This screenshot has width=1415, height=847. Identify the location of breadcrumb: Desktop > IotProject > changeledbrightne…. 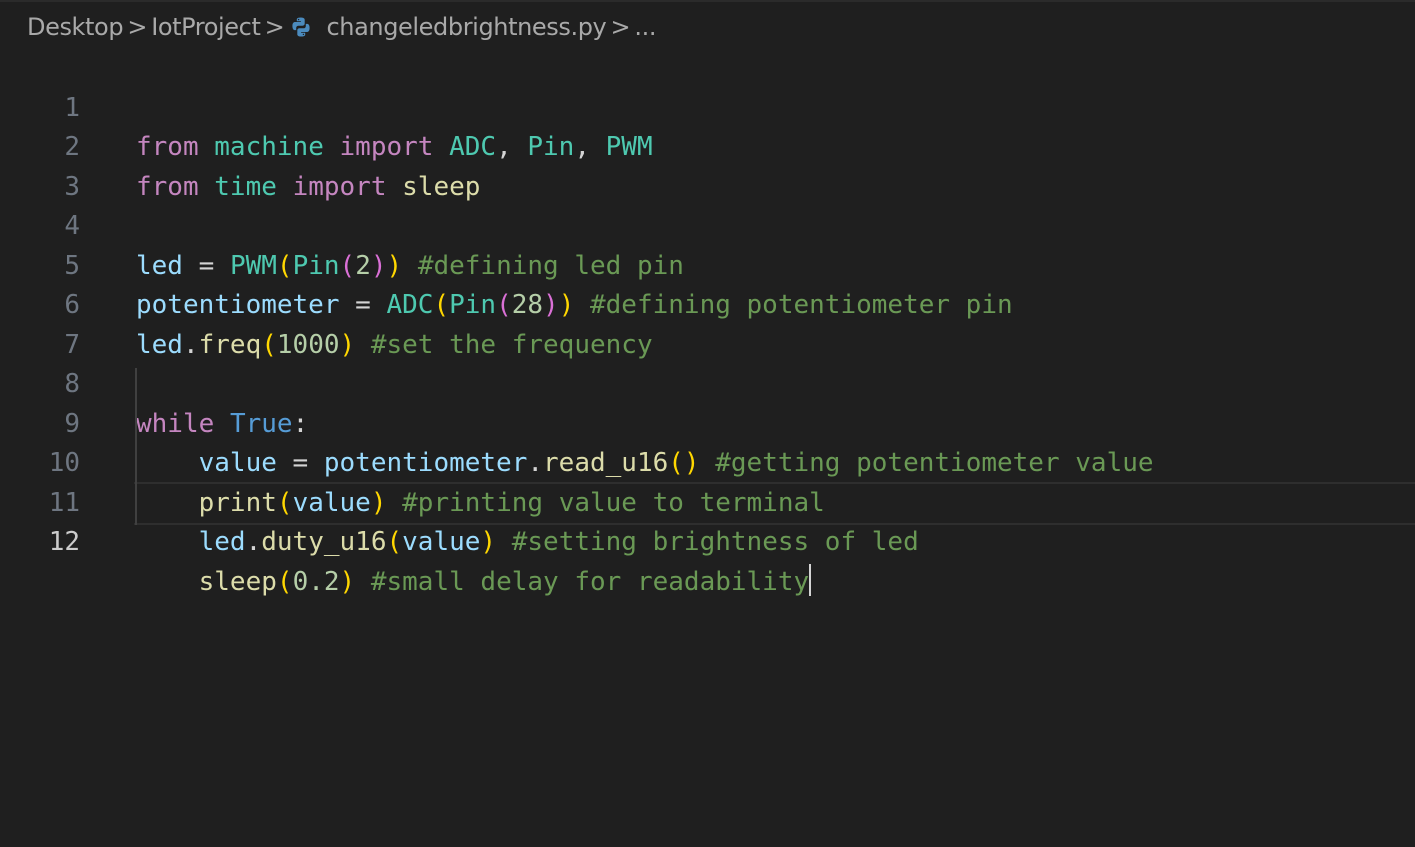
(341, 27).